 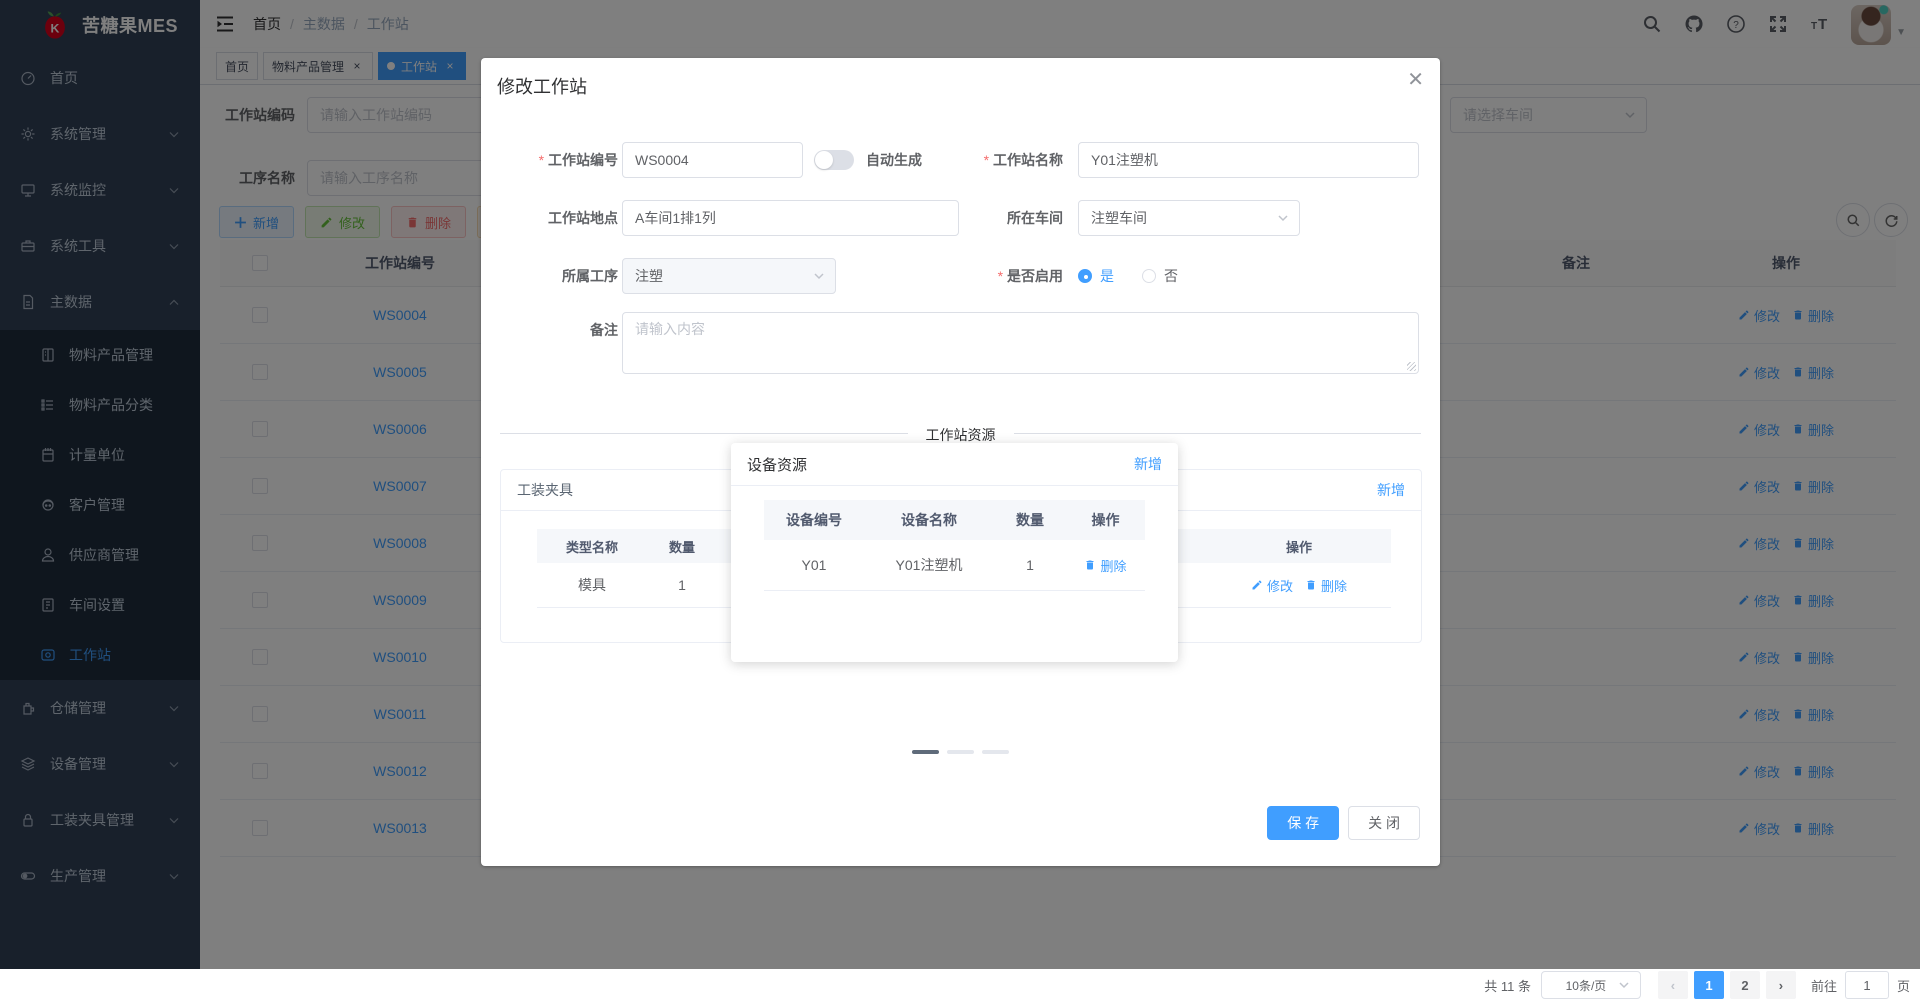 I want to click on page-size-select: 10条/页, so click(x=1590, y=985).